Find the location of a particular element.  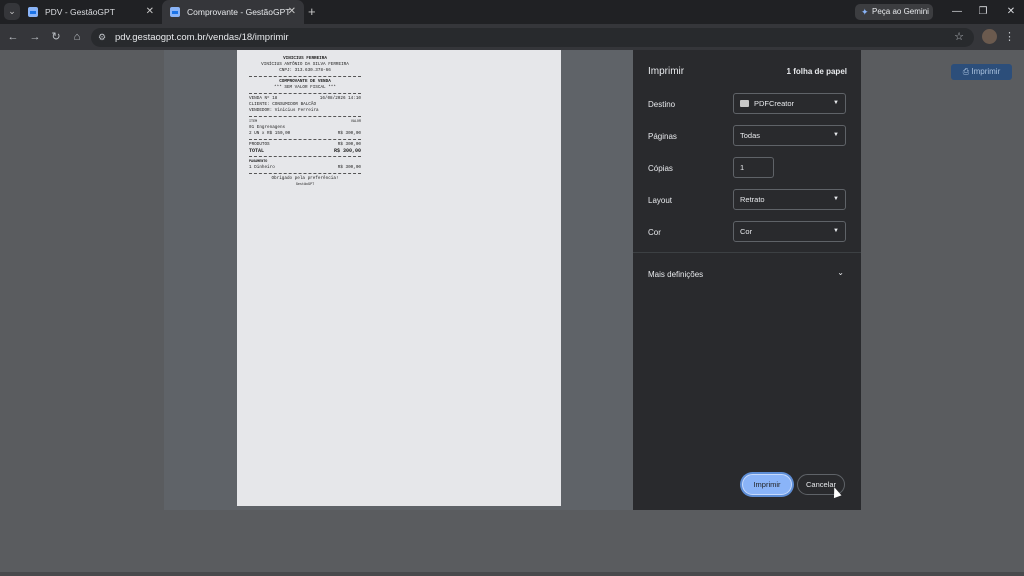

url-text: pdv.gestaogpt.com.br/vendas/18/imprimir is located at coordinates (202, 37).